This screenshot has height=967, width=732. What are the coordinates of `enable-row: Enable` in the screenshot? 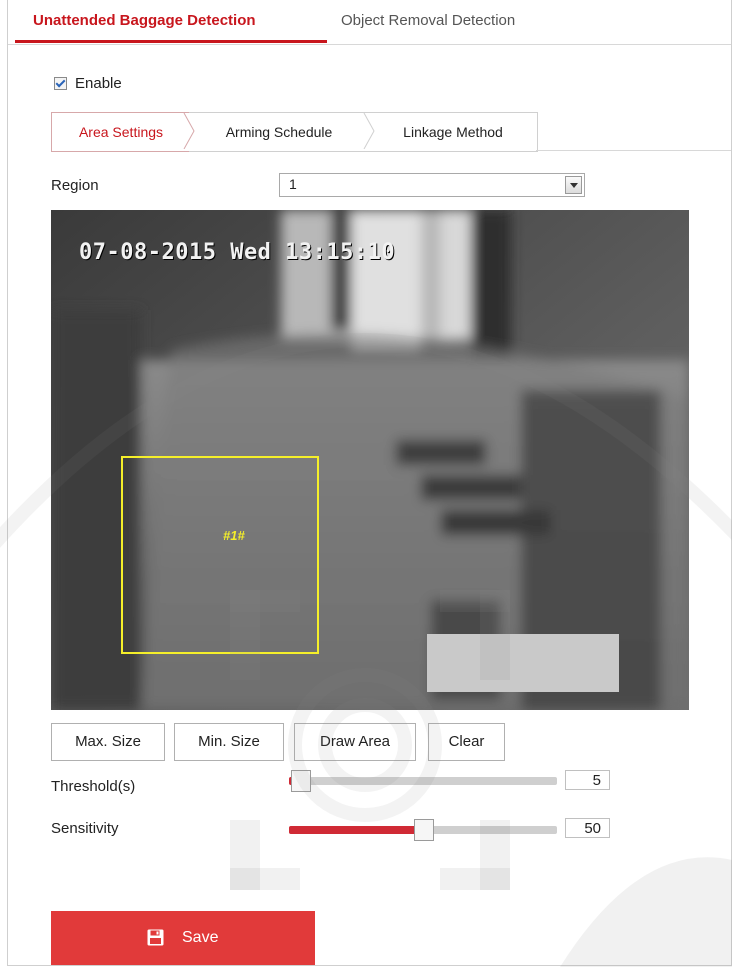 It's located at (88, 83).